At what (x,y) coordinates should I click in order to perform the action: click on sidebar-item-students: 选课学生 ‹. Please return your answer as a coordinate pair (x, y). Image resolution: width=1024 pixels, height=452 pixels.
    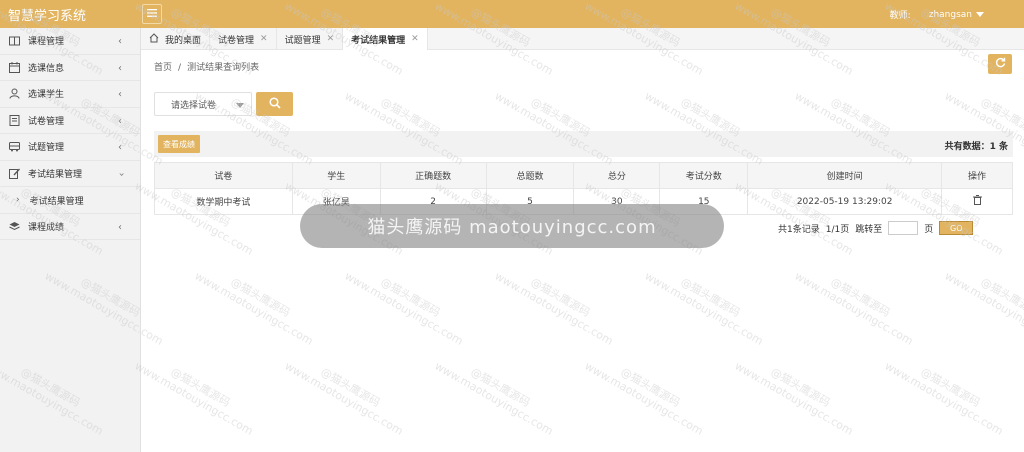
    Looking at the image, I should click on (70, 94).